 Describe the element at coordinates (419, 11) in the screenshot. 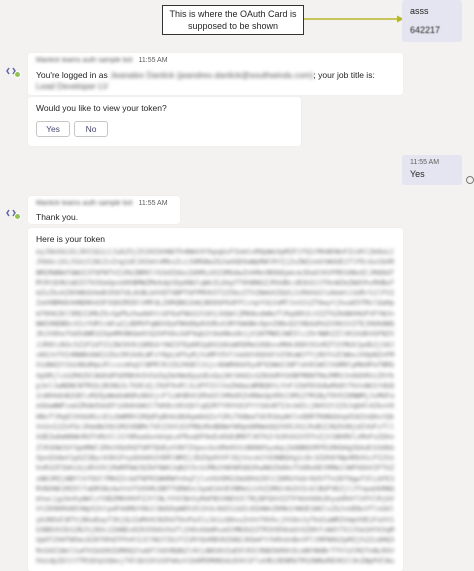

I see `user-message-line1: asss` at that location.